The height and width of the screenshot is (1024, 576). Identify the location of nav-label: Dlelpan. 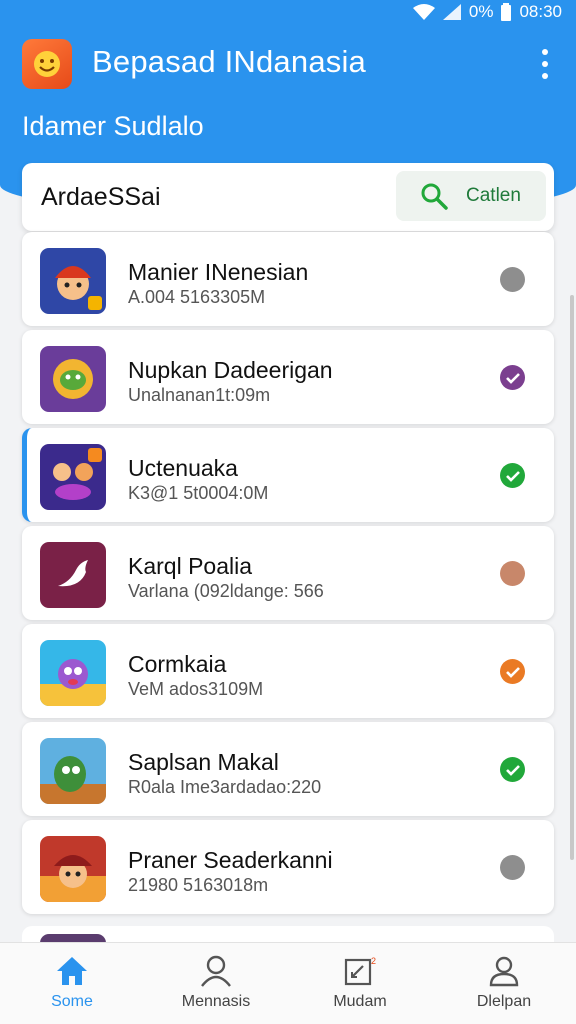
(504, 1001).